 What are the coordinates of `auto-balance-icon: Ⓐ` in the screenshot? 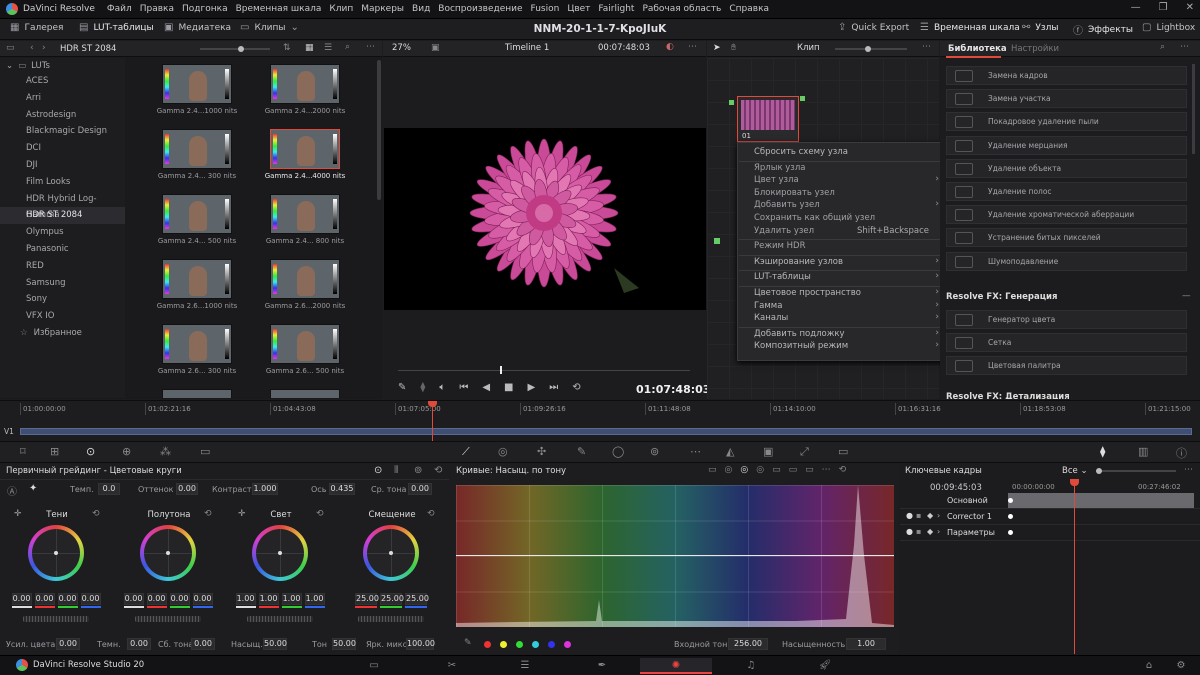 It's located at (12, 490).